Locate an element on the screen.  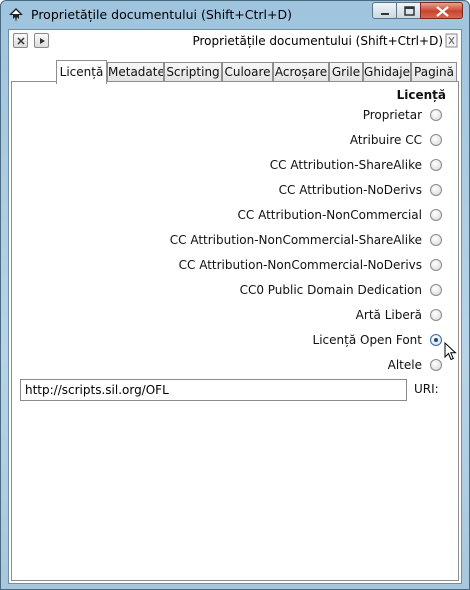
option-label: Proprietar is located at coordinates (392, 115).